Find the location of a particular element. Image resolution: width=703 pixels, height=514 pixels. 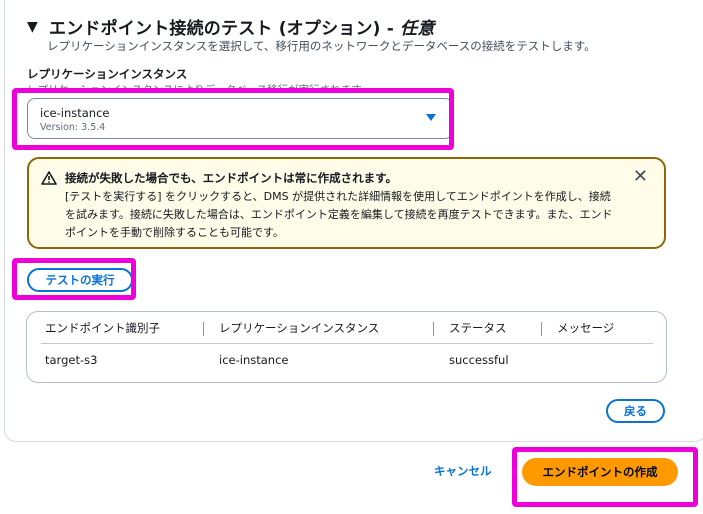

caret-down-icon: ▼ is located at coordinates (34, 27).